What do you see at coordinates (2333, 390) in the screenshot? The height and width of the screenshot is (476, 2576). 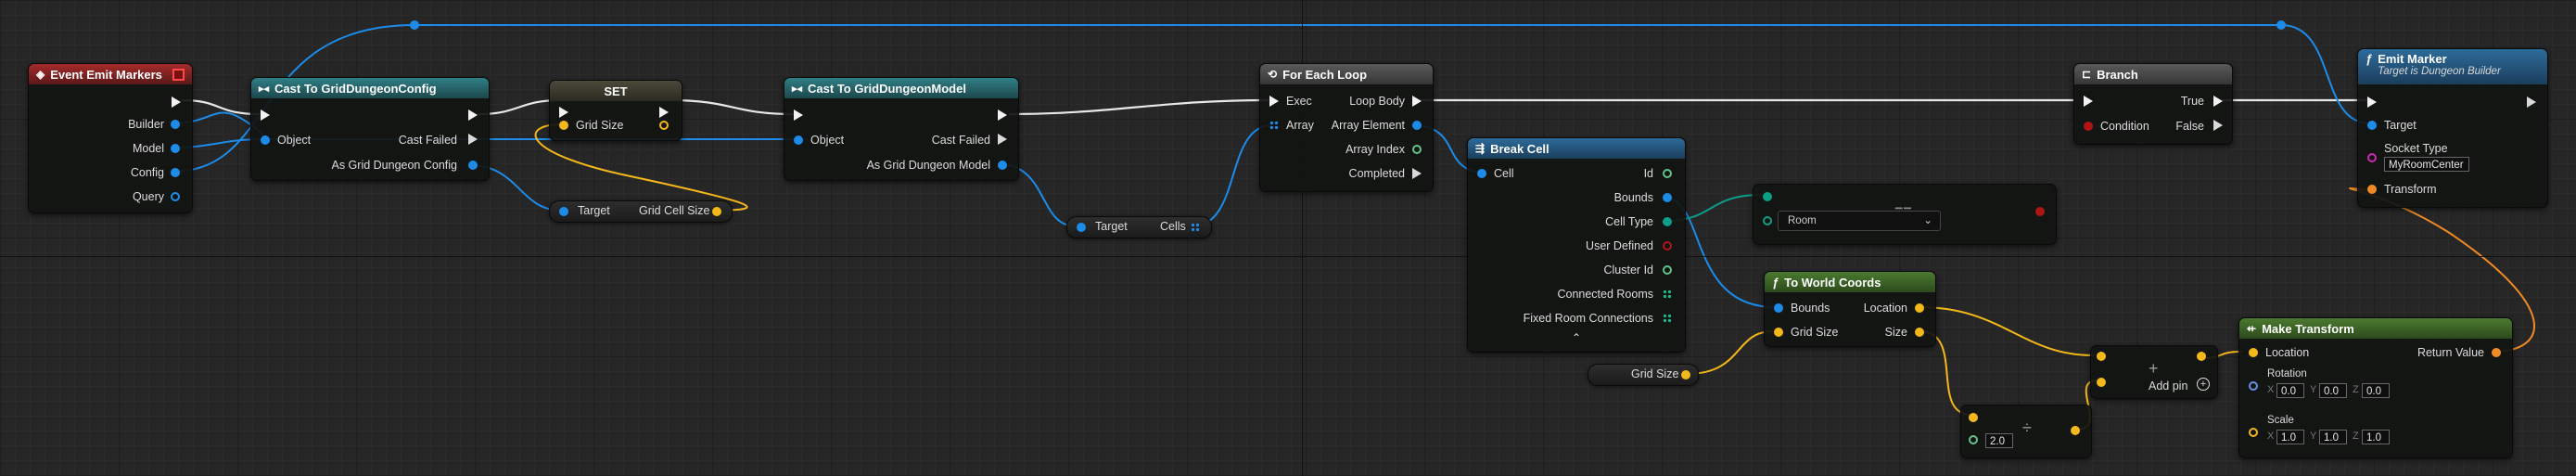 I see `rotation-y-field: 0.0` at bounding box center [2333, 390].